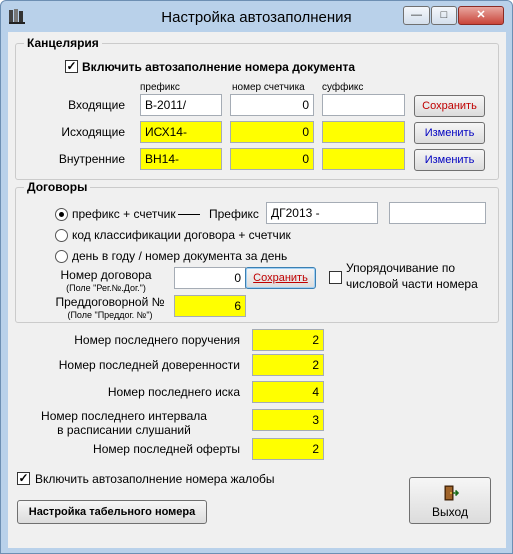 The image size is (513, 554). Describe the element at coordinates (155, 479) in the screenshot. I see `complaint-enable-label: Включить автозаполнение номера жалобы` at that location.